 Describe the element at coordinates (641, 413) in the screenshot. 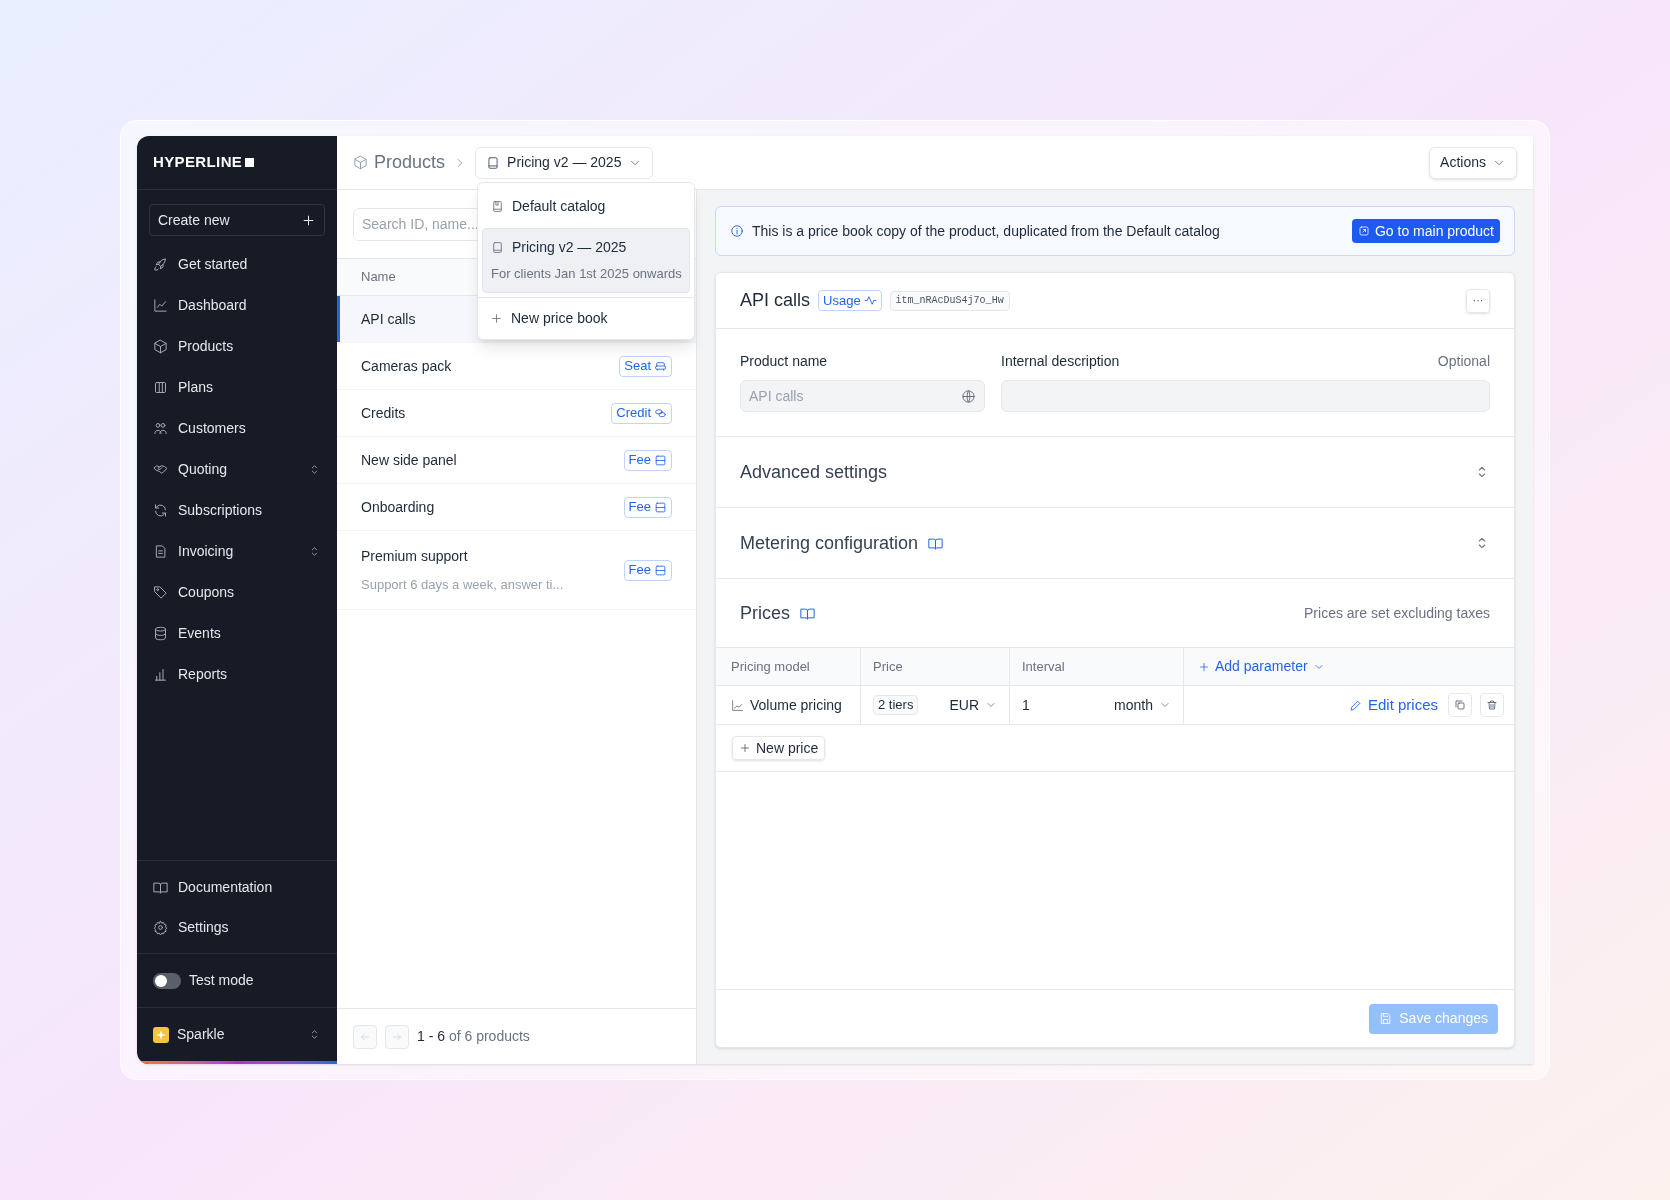

I see `type-badge: Credit` at that location.